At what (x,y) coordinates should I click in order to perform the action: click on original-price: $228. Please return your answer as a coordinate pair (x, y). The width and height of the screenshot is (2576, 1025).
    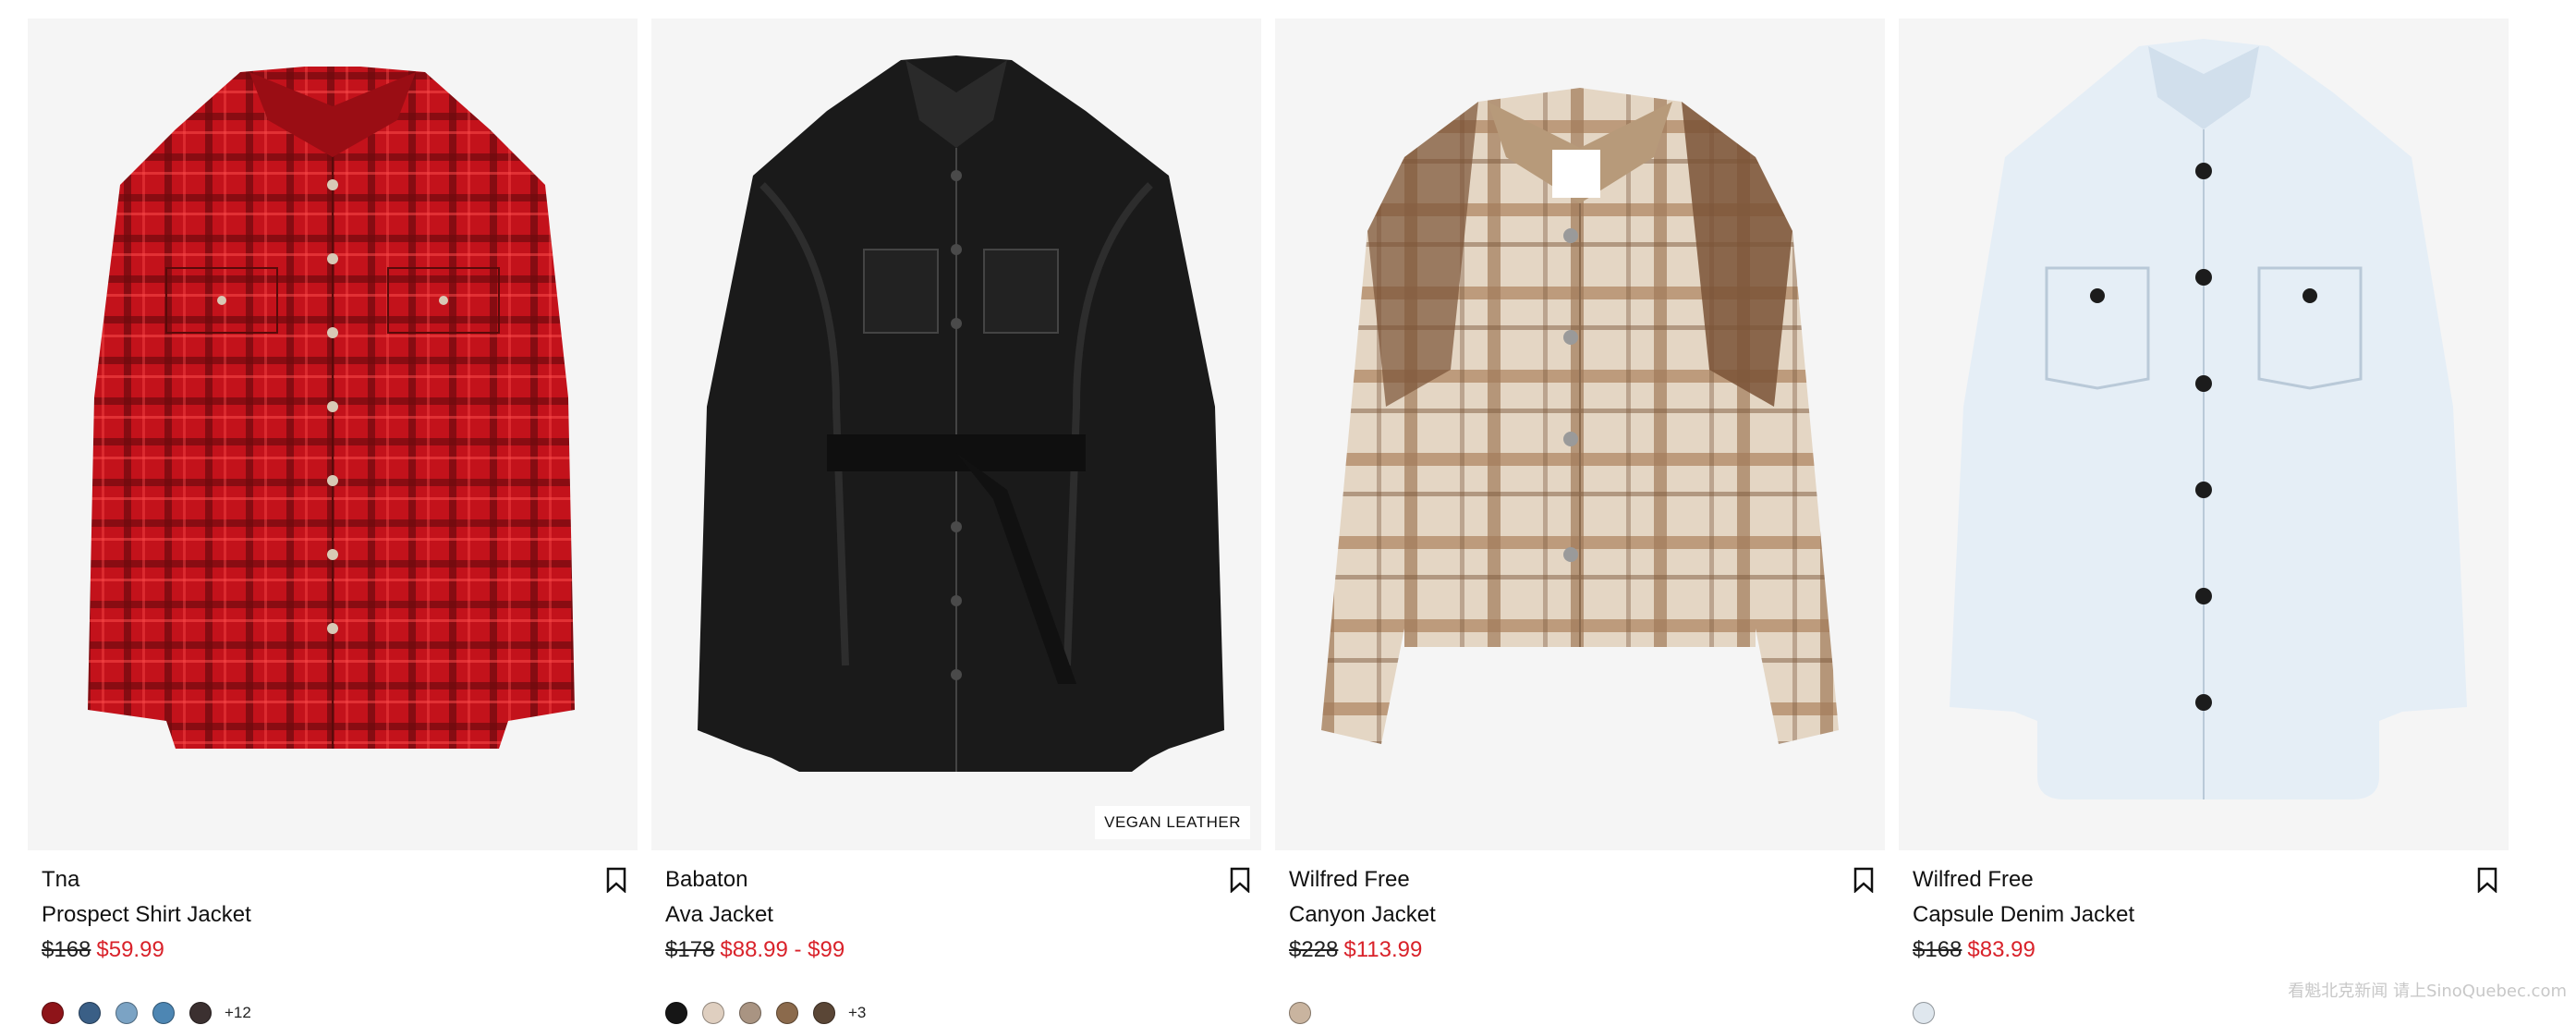
    Looking at the image, I should click on (1314, 950).